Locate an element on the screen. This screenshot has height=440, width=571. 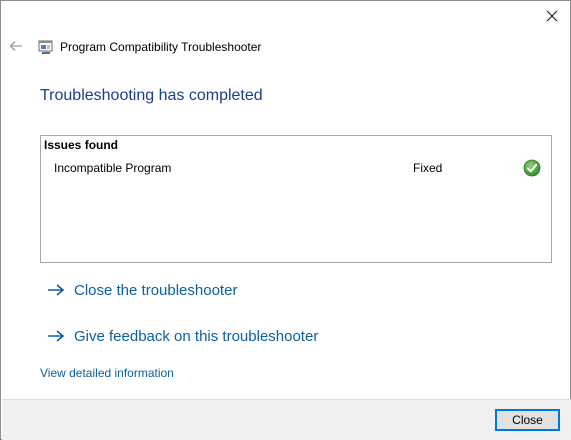
troubleshooter-app-icon is located at coordinates (46, 47).